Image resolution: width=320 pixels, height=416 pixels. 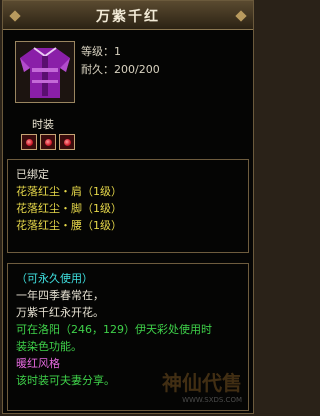 What do you see at coordinates (202, 383) in the screenshot?
I see `watermark-brand: 神仙代售` at bounding box center [202, 383].